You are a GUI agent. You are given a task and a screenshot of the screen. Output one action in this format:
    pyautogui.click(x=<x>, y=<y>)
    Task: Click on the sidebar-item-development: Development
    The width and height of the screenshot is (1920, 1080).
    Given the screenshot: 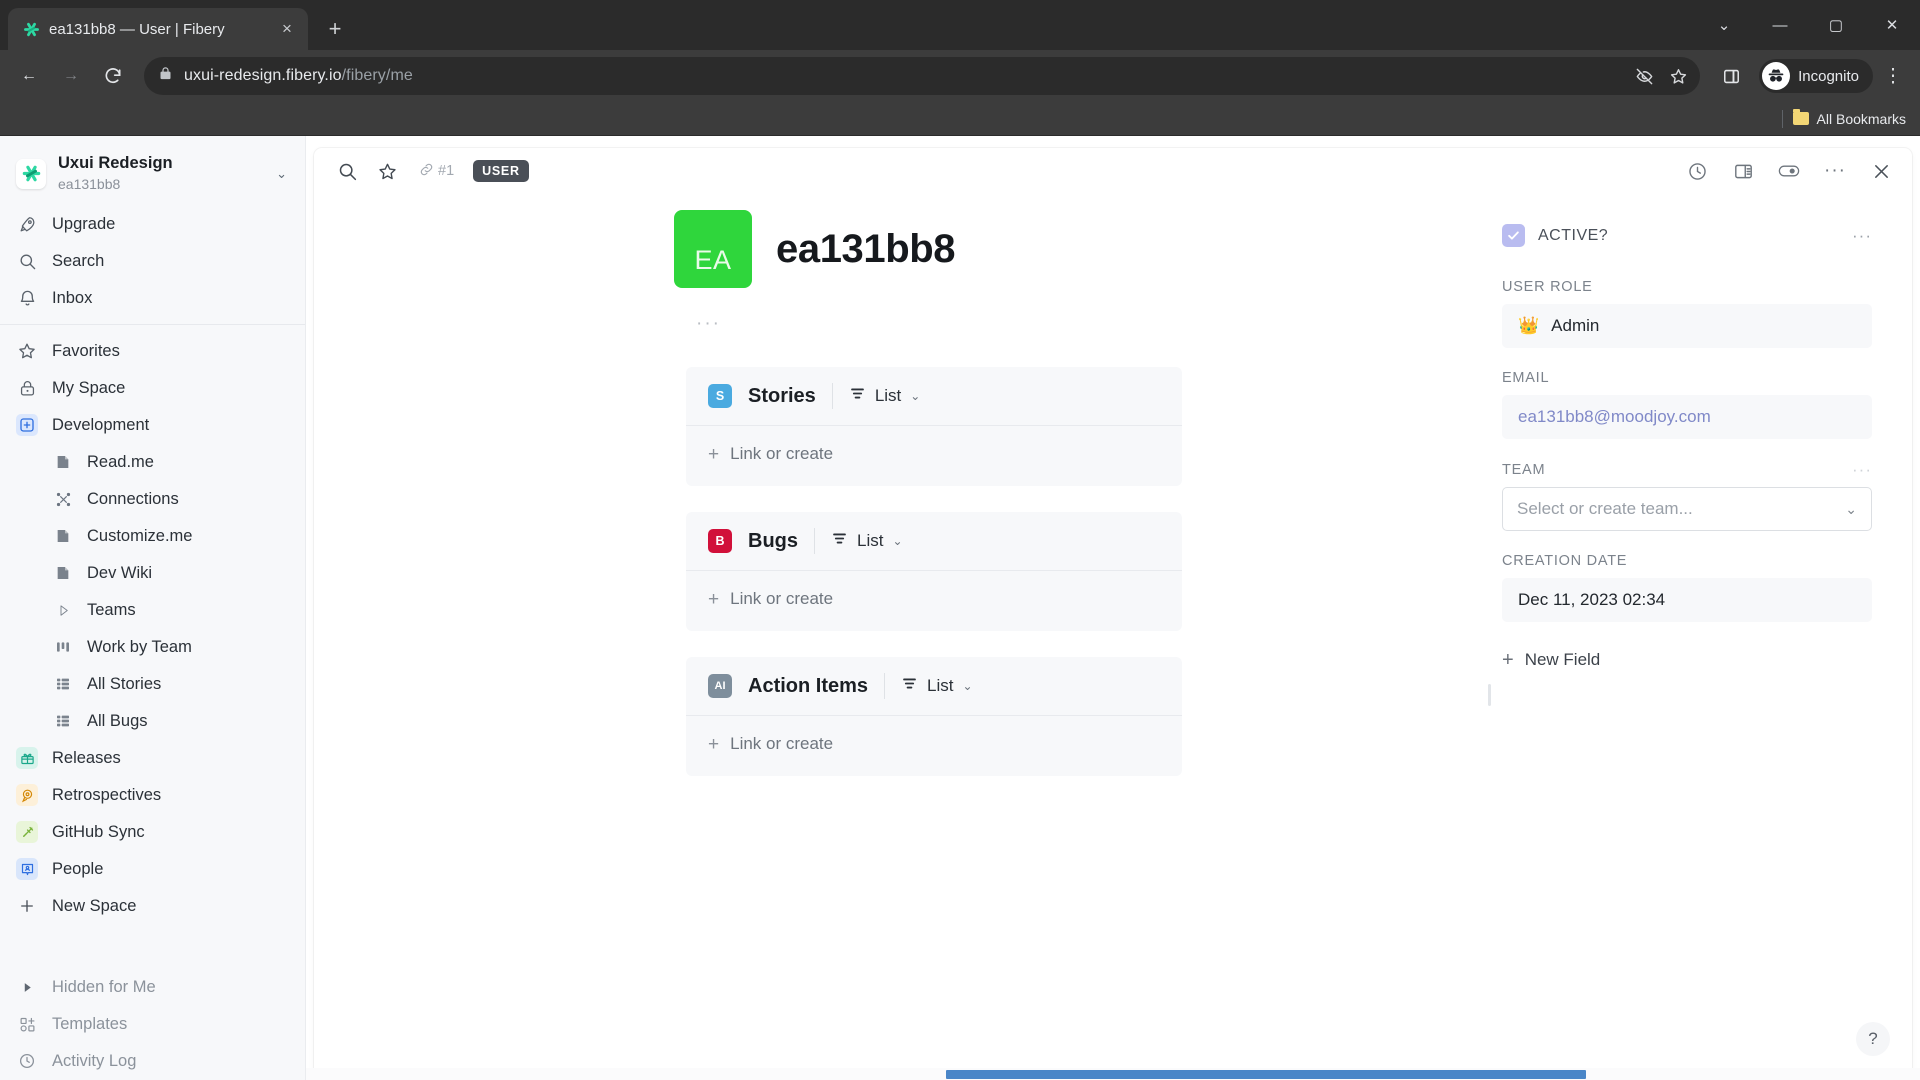 What is the action you would take?
    pyautogui.click(x=152, y=425)
    